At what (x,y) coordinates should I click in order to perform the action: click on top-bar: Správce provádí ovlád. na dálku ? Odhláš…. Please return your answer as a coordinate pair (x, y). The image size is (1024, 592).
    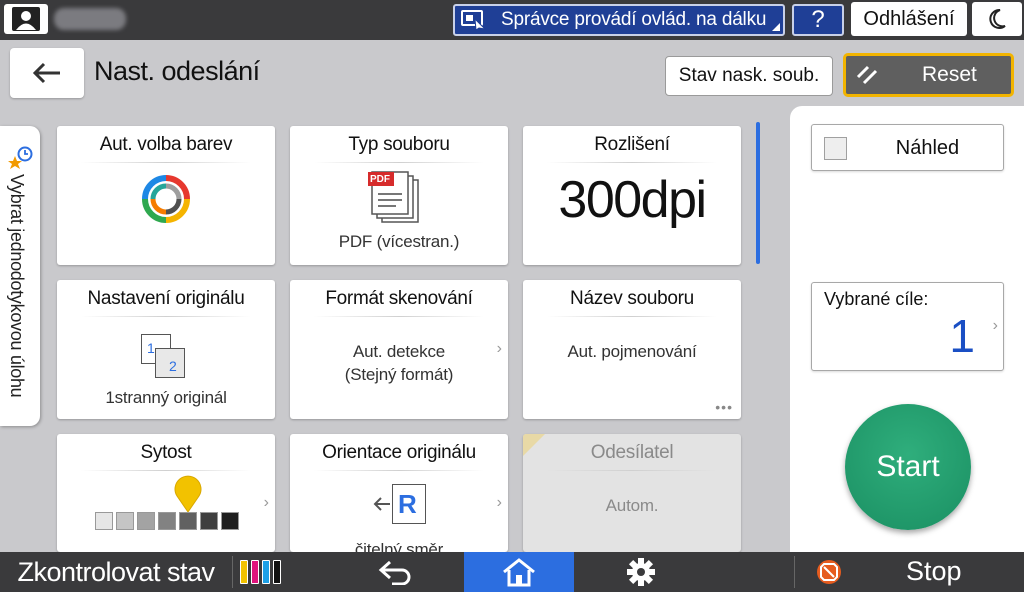
    Looking at the image, I should click on (512, 20).